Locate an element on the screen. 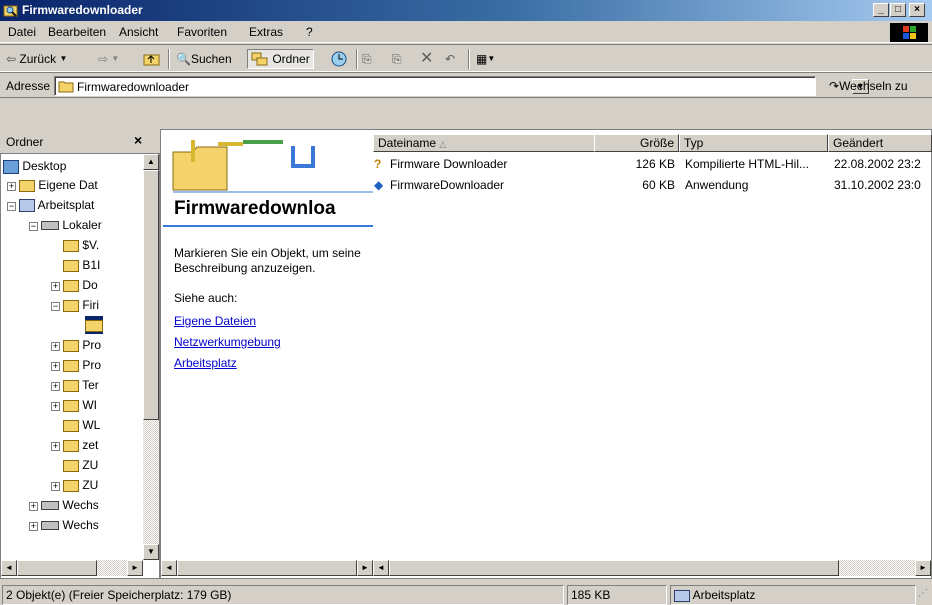  tree-item-folder: $V. is located at coordinates (81, 245).